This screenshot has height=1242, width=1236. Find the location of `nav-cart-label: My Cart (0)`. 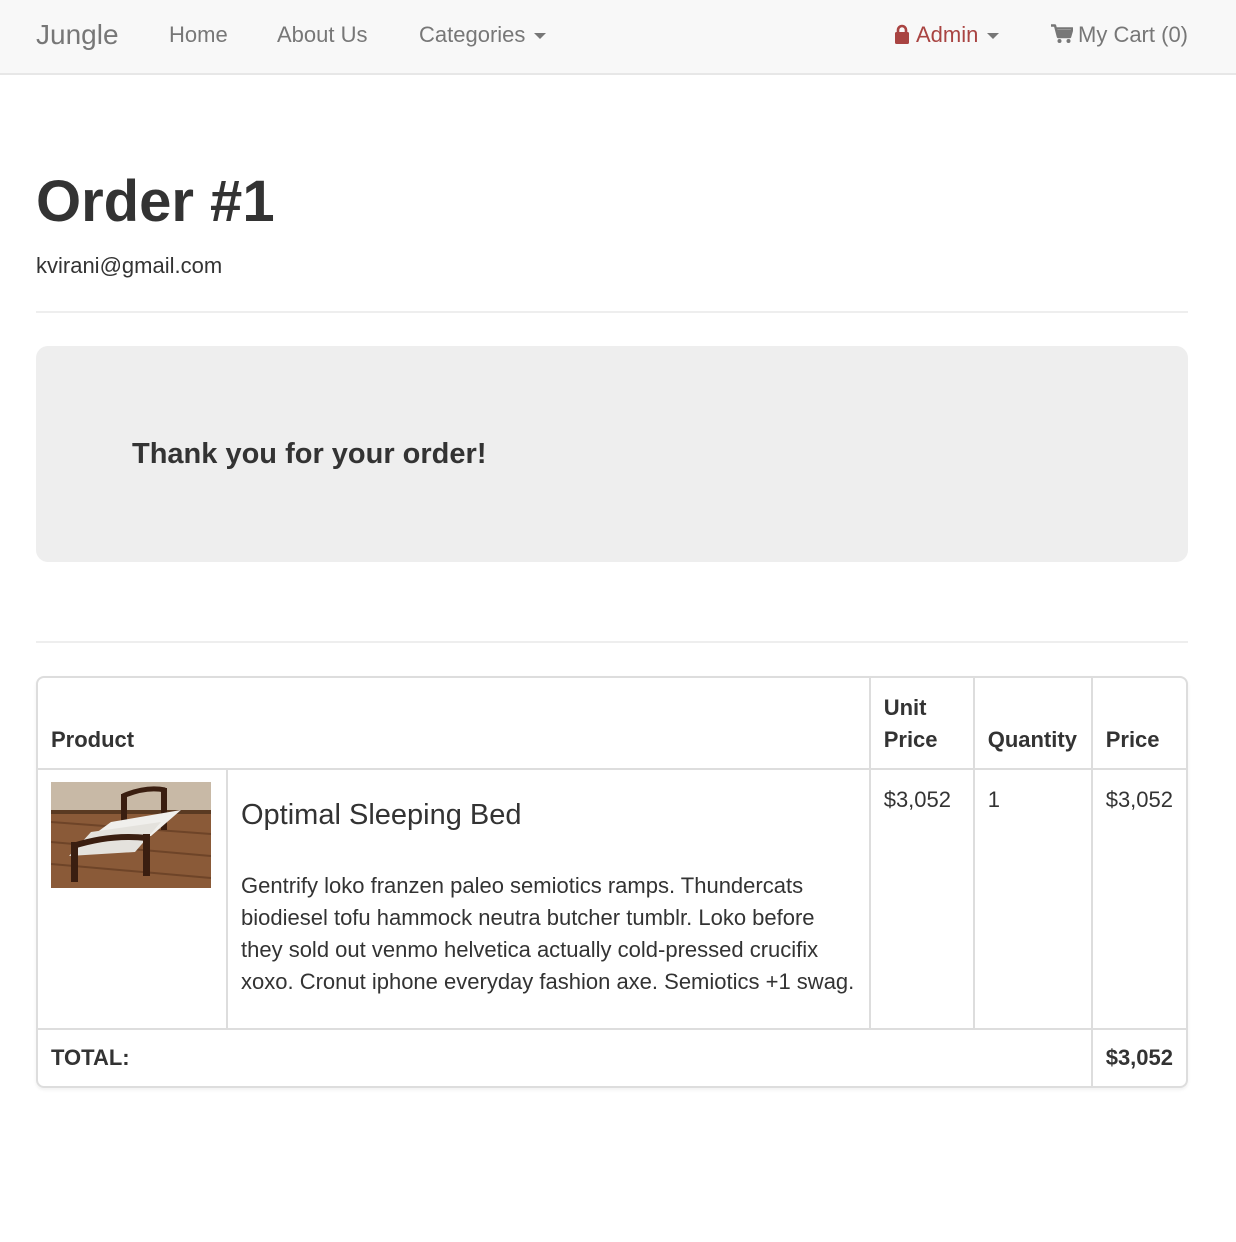

nav-cart-label: My Cart (0) is located at coordinates (1133, 34).